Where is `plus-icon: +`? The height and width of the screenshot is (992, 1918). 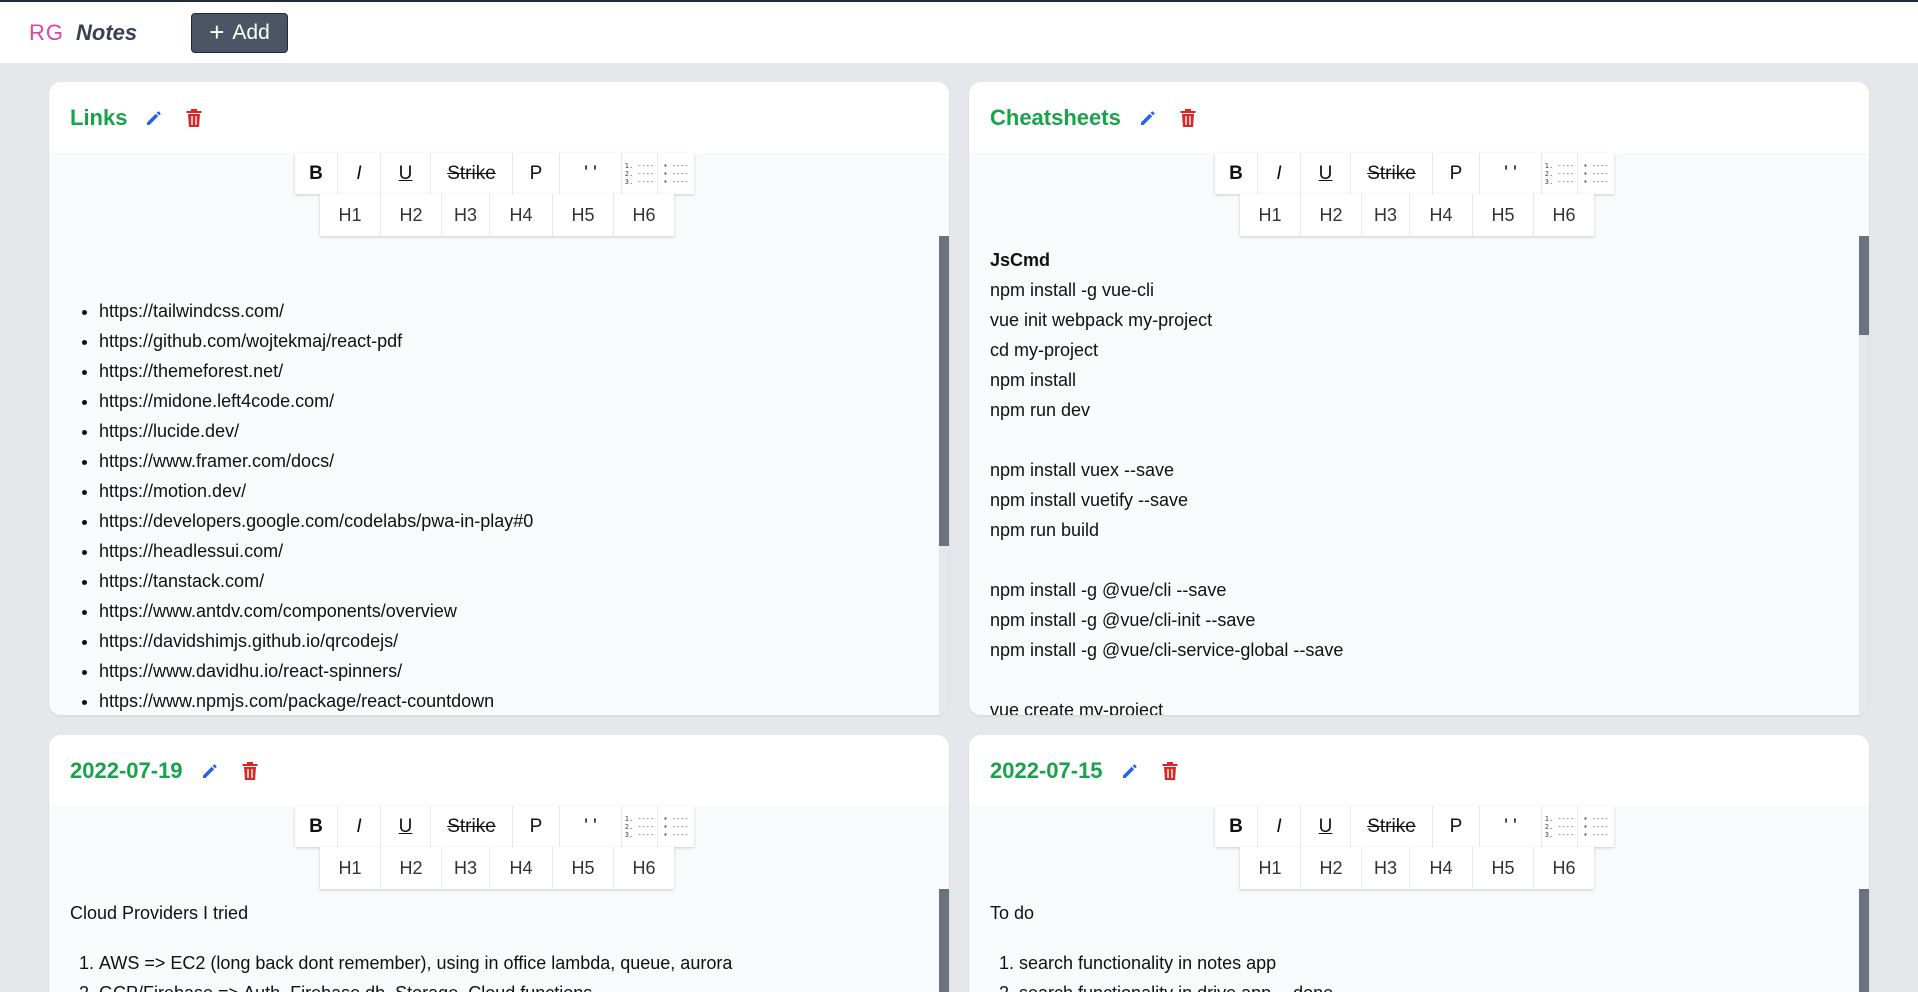
plus-icon: + is located at coordinates (217, 31).